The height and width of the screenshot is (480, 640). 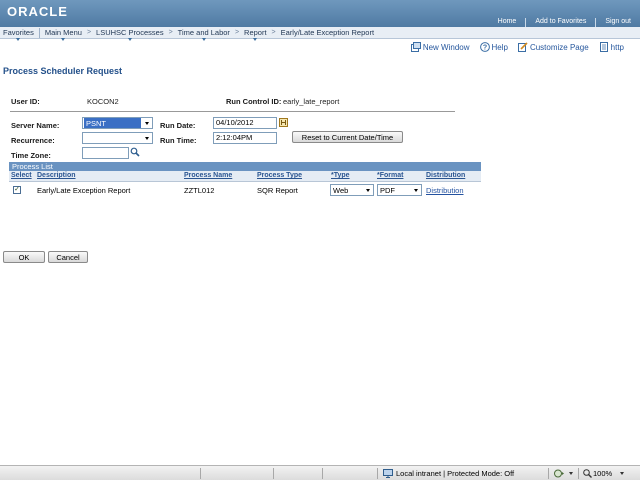 I want to click on run-date-label: Run Date:, so click(x=178, y=125).